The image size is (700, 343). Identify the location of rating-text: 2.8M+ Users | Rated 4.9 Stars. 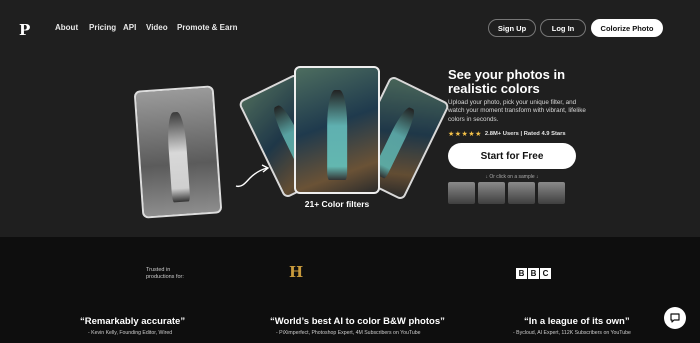
(525, 134).